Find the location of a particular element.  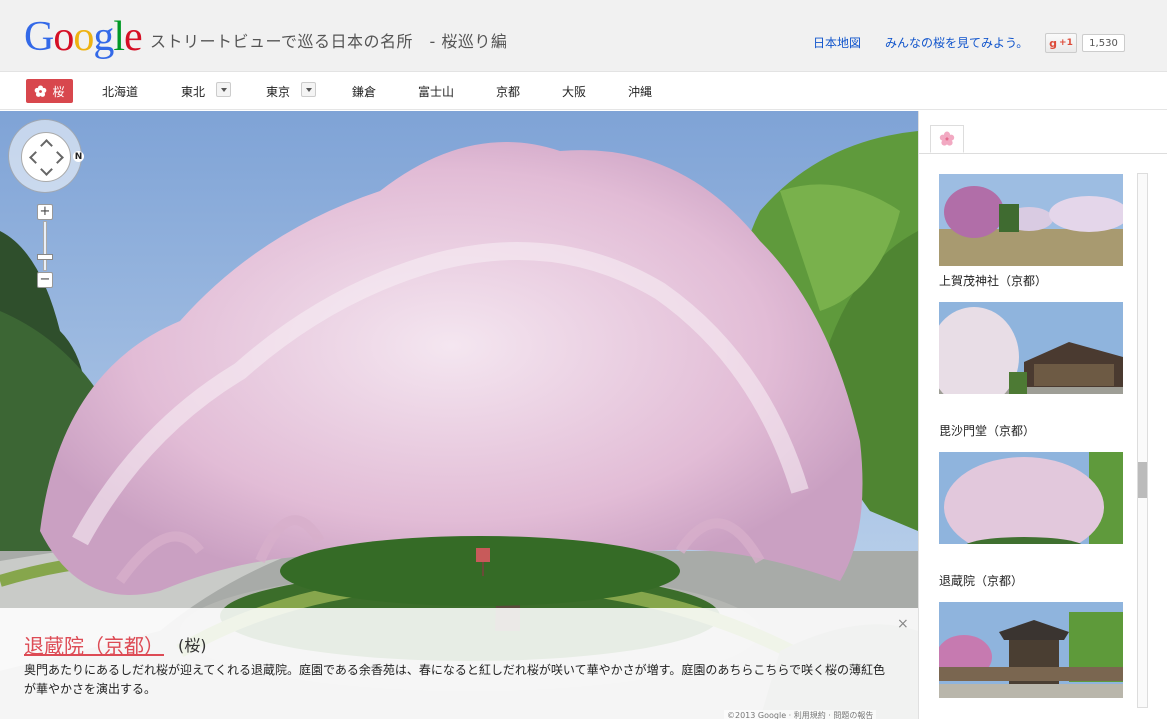

pan-control is located at coordinates (45, 156).